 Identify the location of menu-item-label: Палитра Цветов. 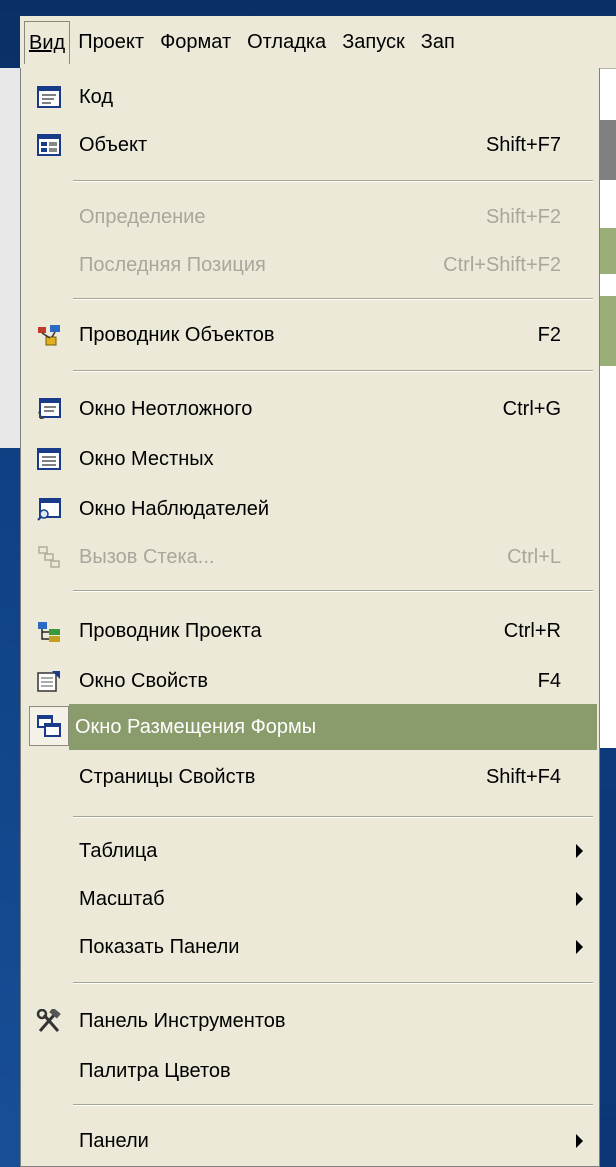
(155, 1070).